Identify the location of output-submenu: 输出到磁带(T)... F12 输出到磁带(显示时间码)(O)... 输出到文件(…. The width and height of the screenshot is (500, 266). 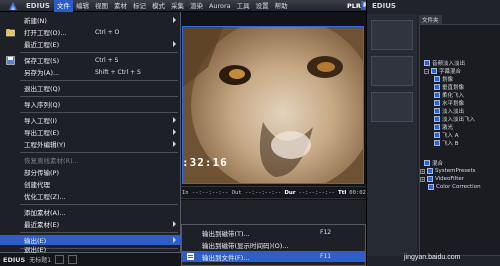
(273, 245).